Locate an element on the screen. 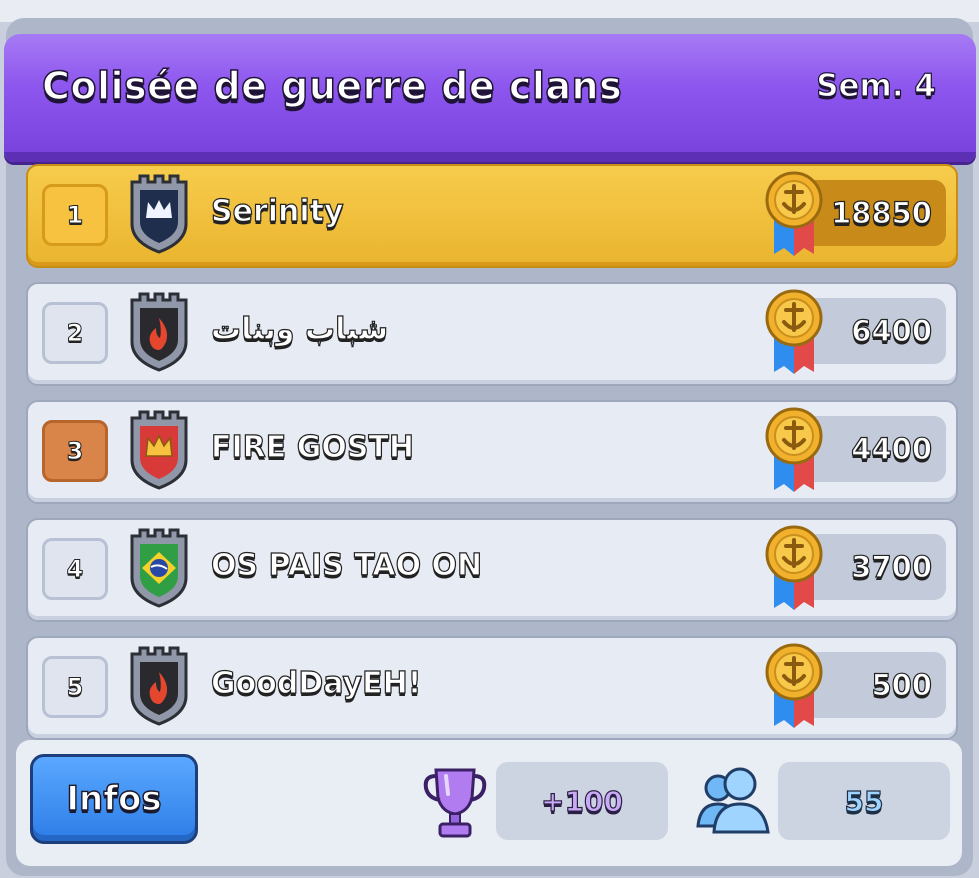  info-button: Infos is located at coordinates (114, 799).